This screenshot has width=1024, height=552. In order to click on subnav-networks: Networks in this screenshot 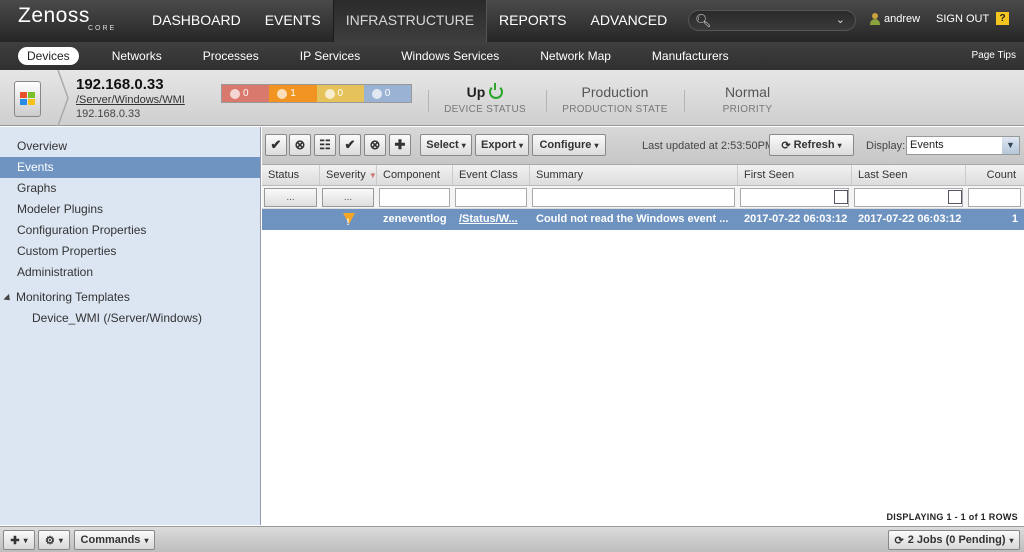, I will do `click(137, 56)`.